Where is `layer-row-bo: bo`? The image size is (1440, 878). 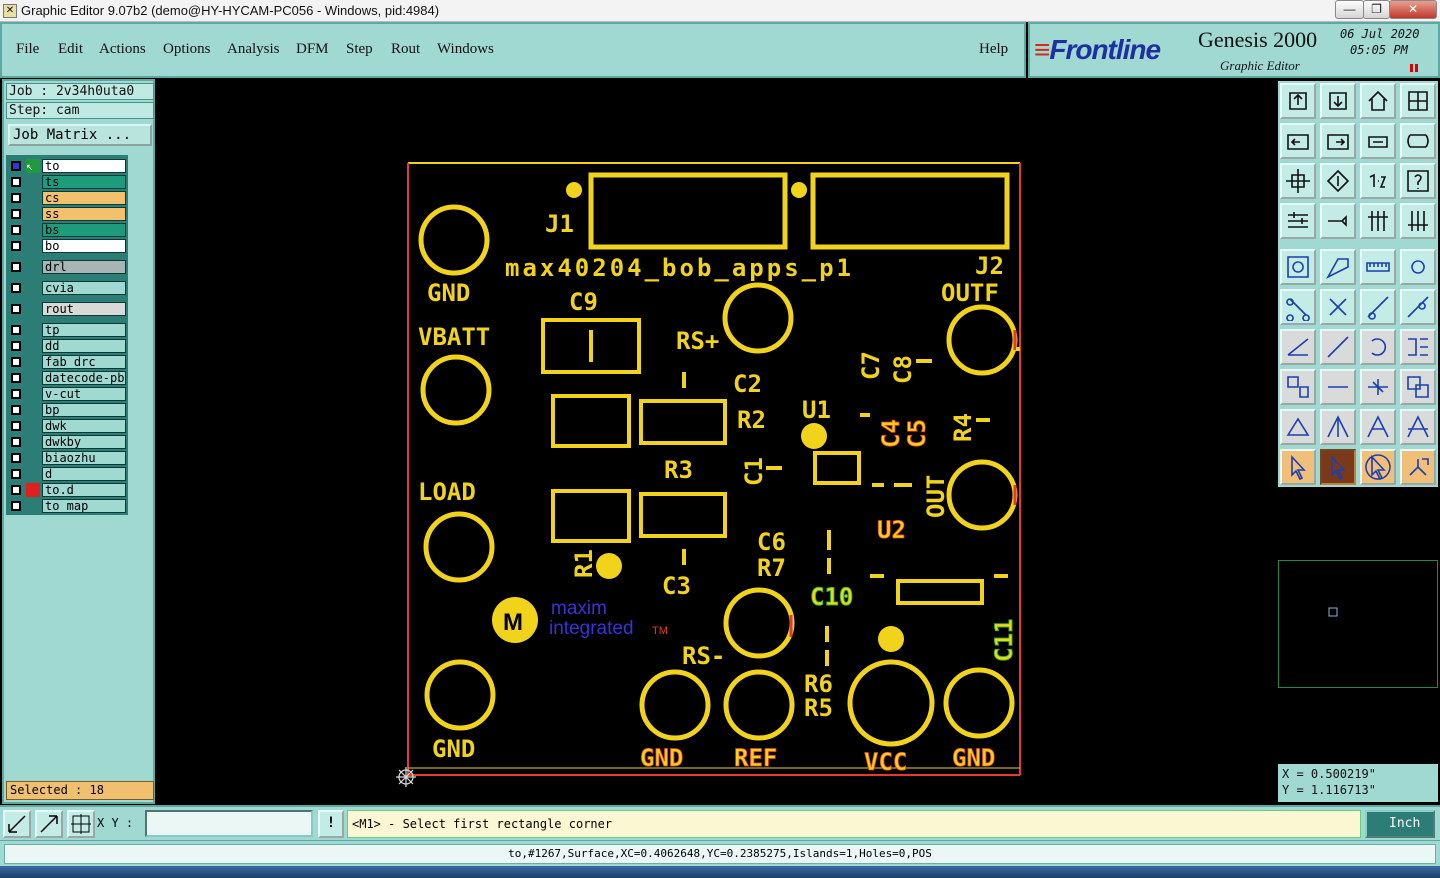
layer-row-bo: bo is located at coordinates (67, 246).